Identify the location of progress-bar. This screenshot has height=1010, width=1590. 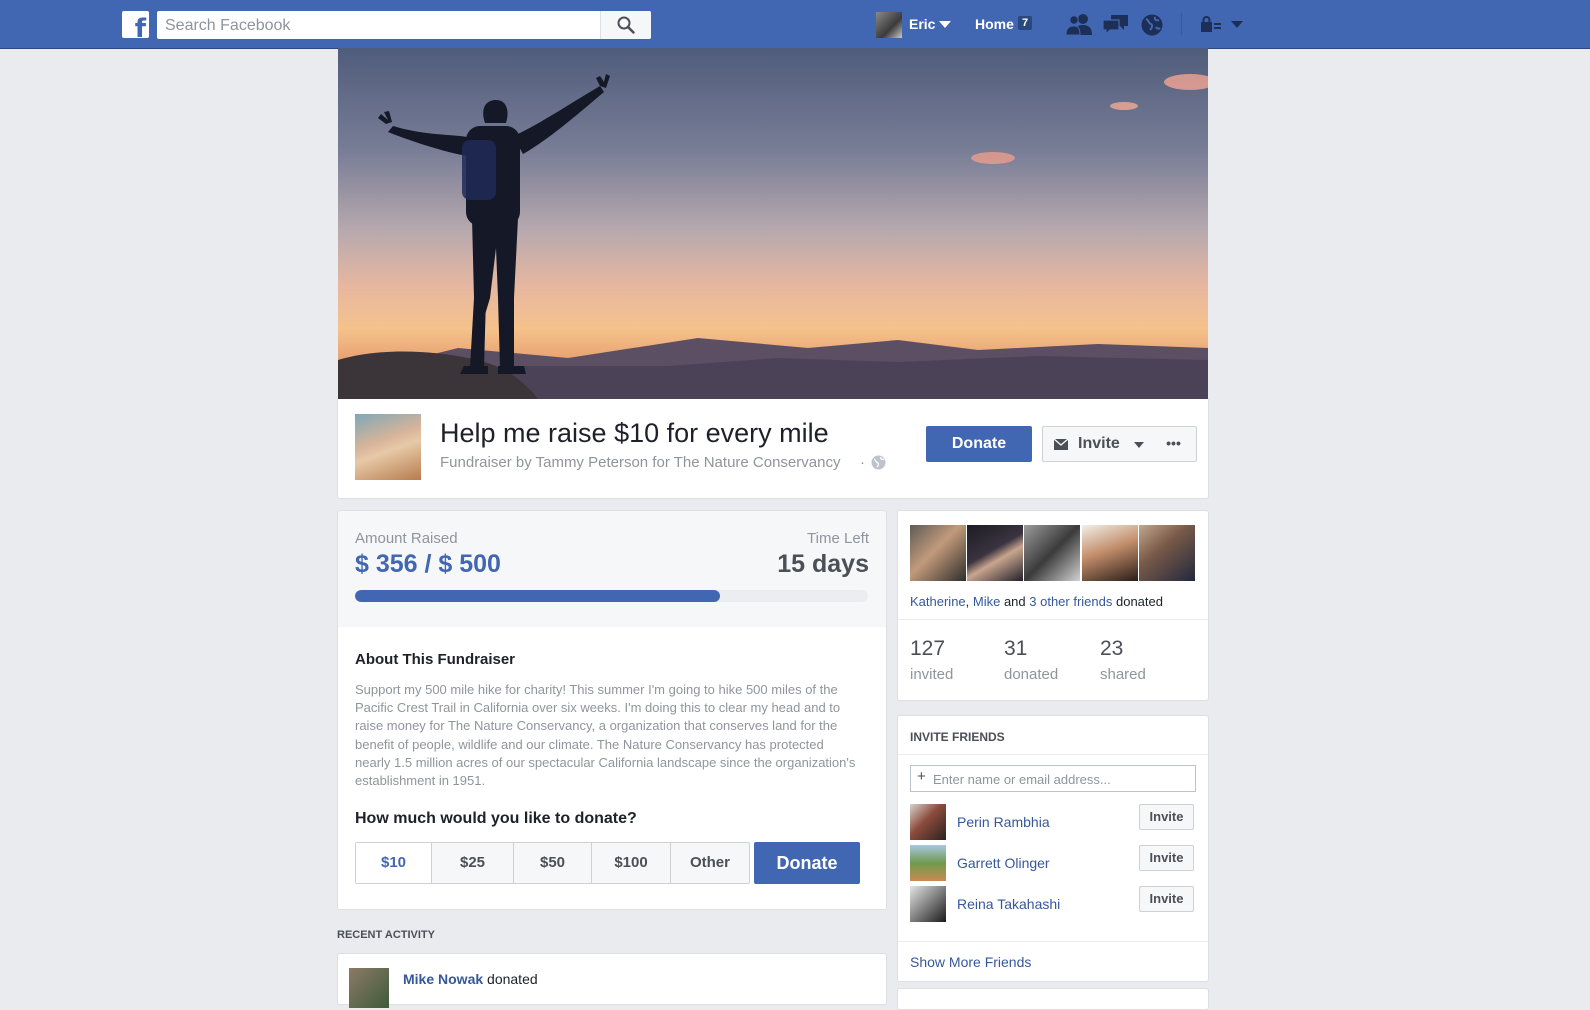
(611, 596).